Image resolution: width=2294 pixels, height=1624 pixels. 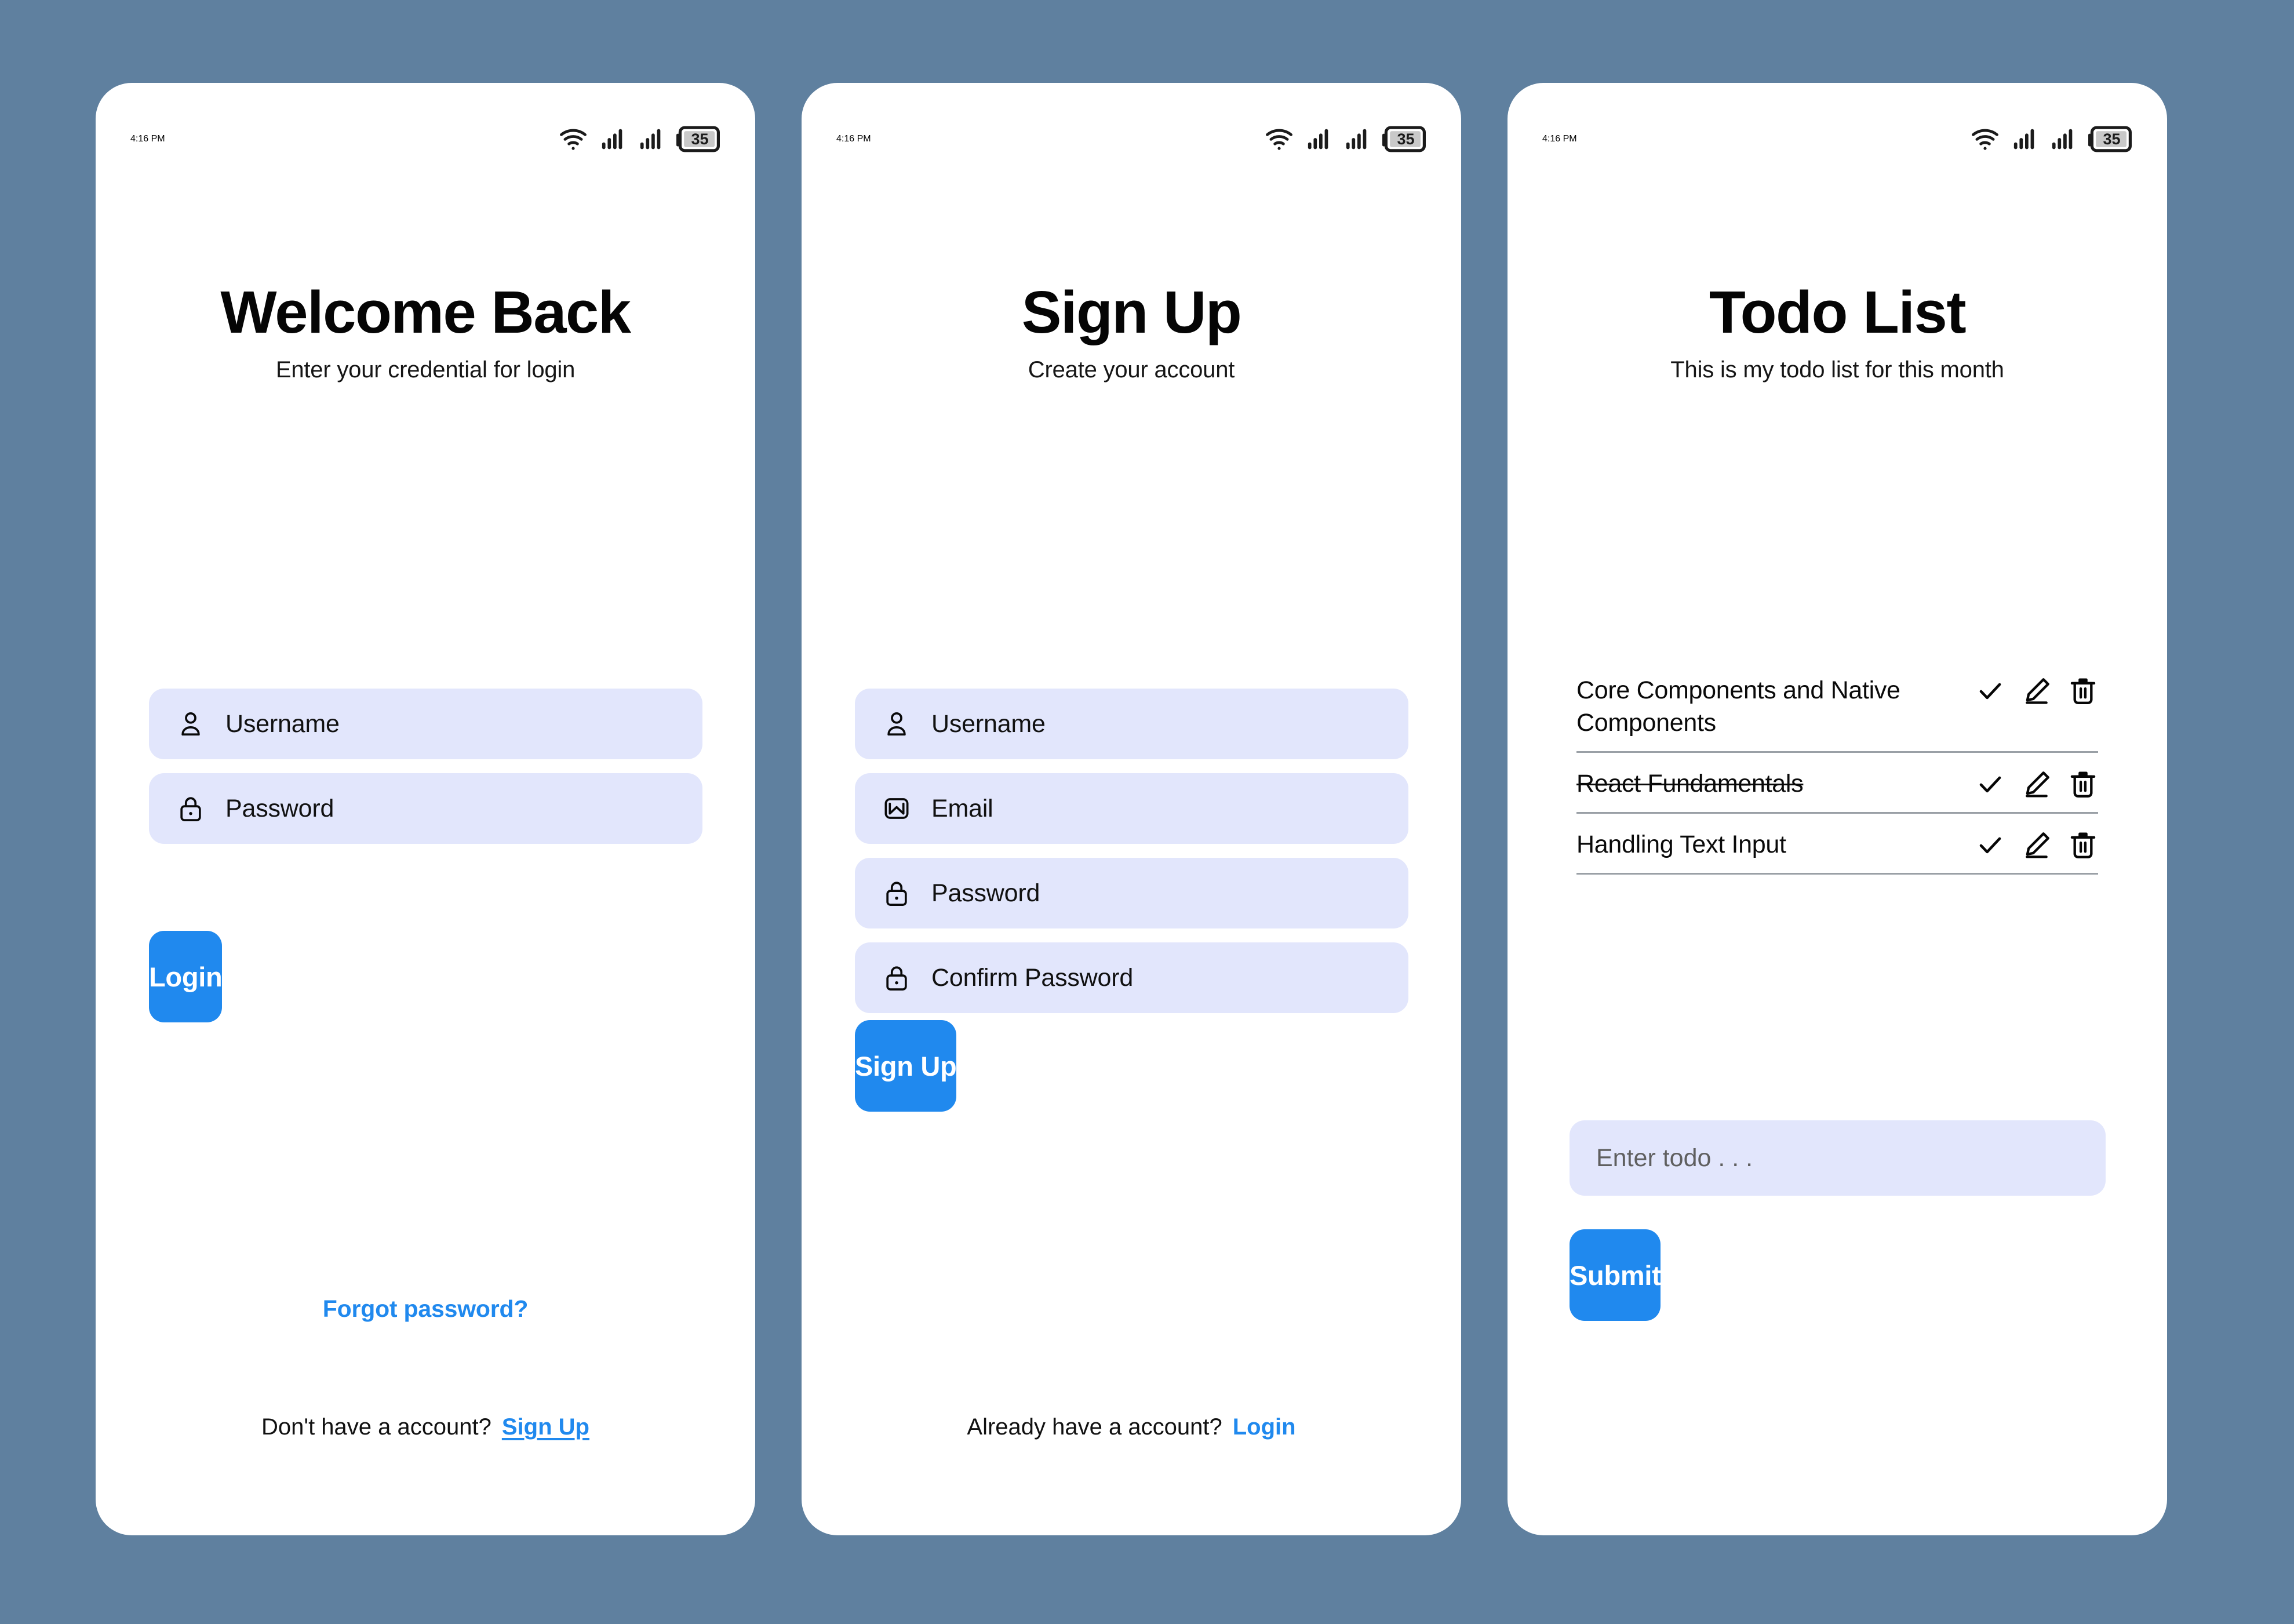 I want to click on confirm-password-field-label: Confirm Password, so click(x=1032, y=977).